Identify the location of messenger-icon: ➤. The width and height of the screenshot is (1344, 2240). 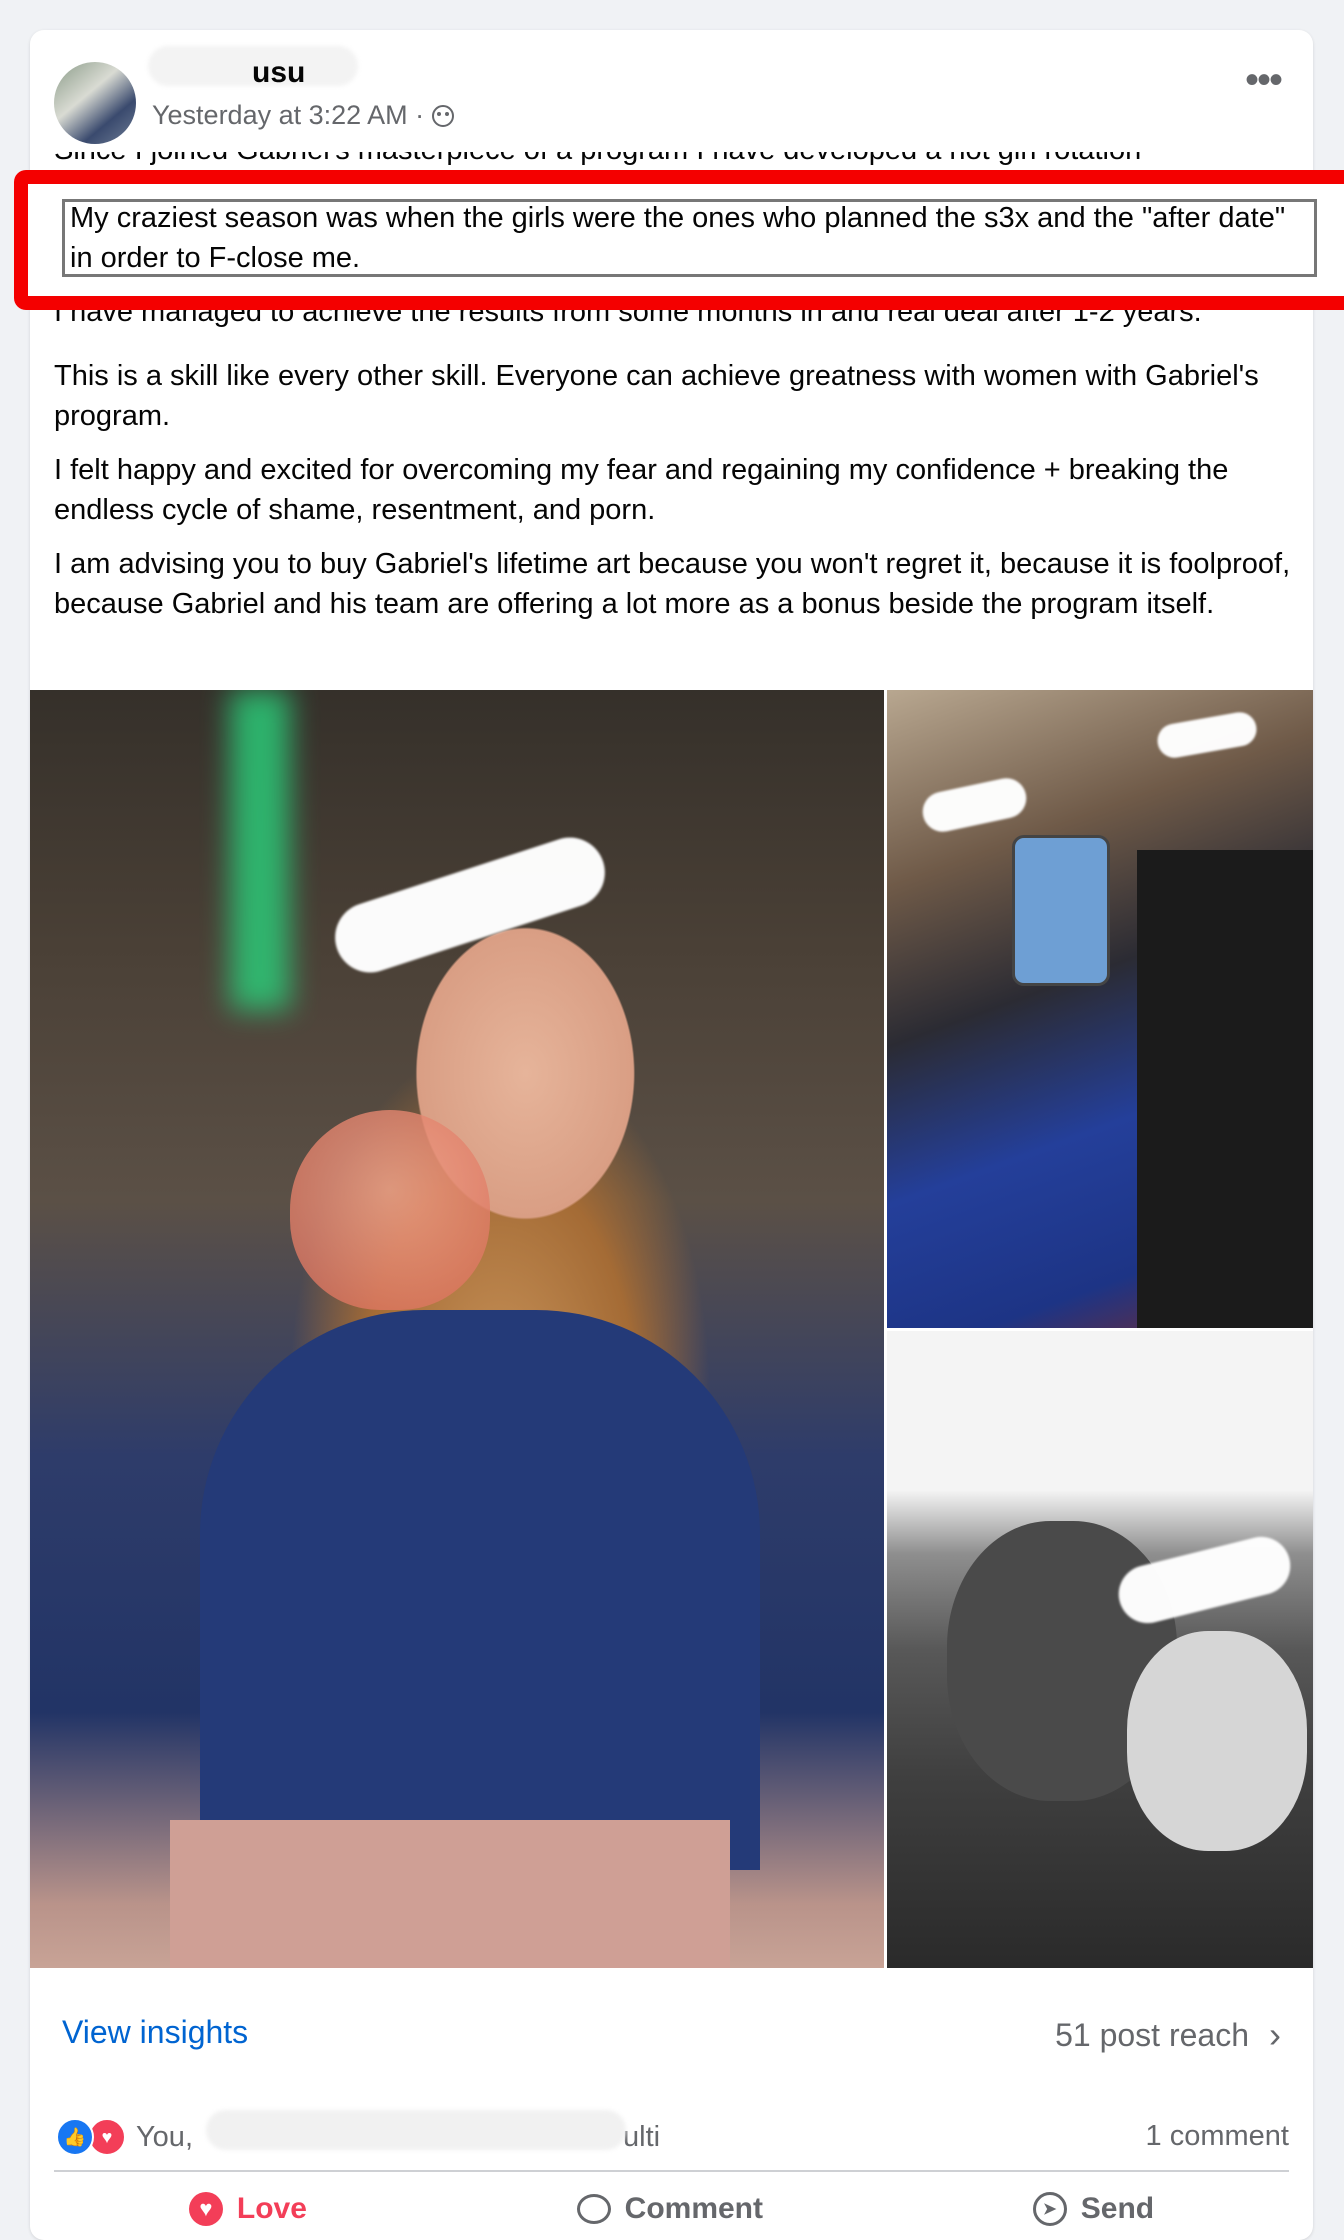
(1049, 2209).